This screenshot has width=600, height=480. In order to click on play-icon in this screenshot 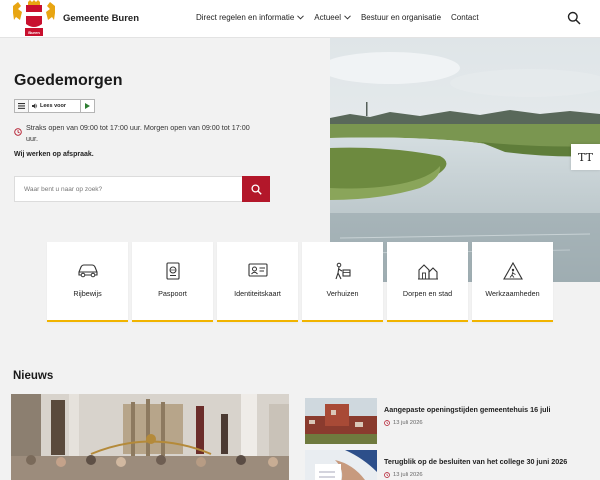, I will do `click(87, 106)`.